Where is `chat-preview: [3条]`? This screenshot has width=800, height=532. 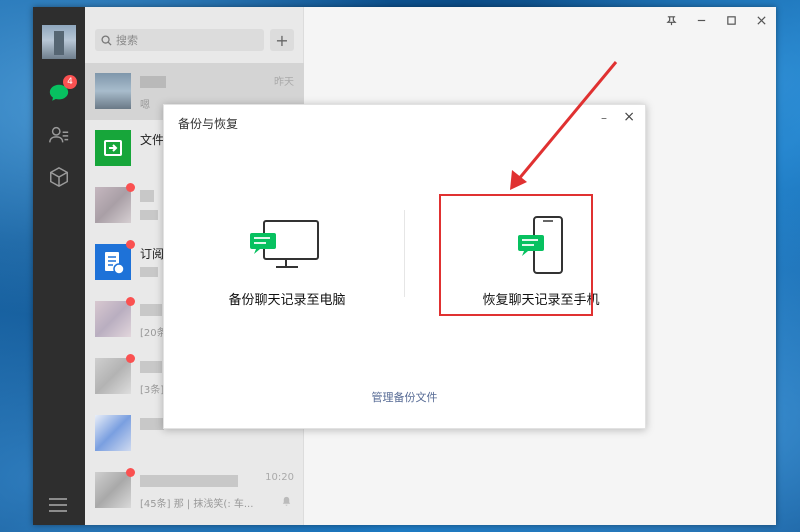 chat-preview: [3条] is located at coordinates (152, 390).